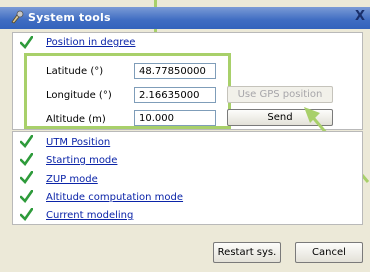 The height and width of the screenshot is (272, 370). What do you see at coordinates (81, 160) in the screenshot?
I see `section-link-starting-mode: Starting mode` at bounding box center [81, 160].